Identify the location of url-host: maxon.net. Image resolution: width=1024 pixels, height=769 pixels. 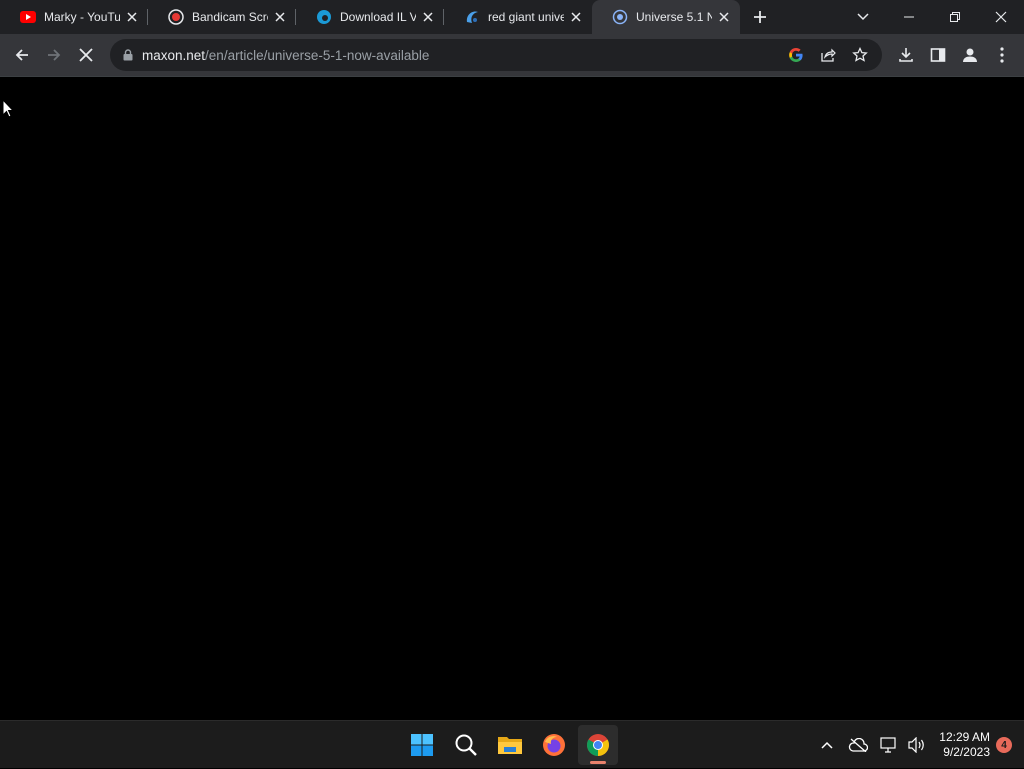
(174, 55).